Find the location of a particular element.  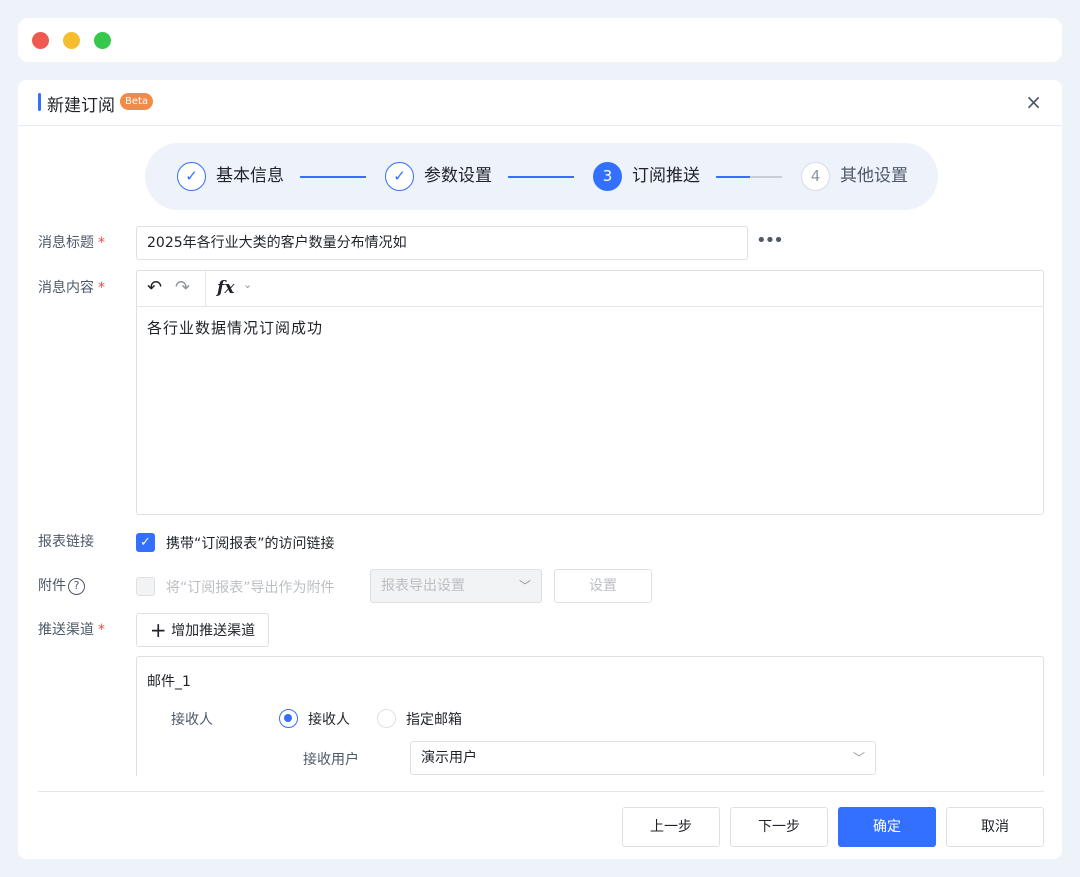

close-window-dot is located at coordinates (40, 40).